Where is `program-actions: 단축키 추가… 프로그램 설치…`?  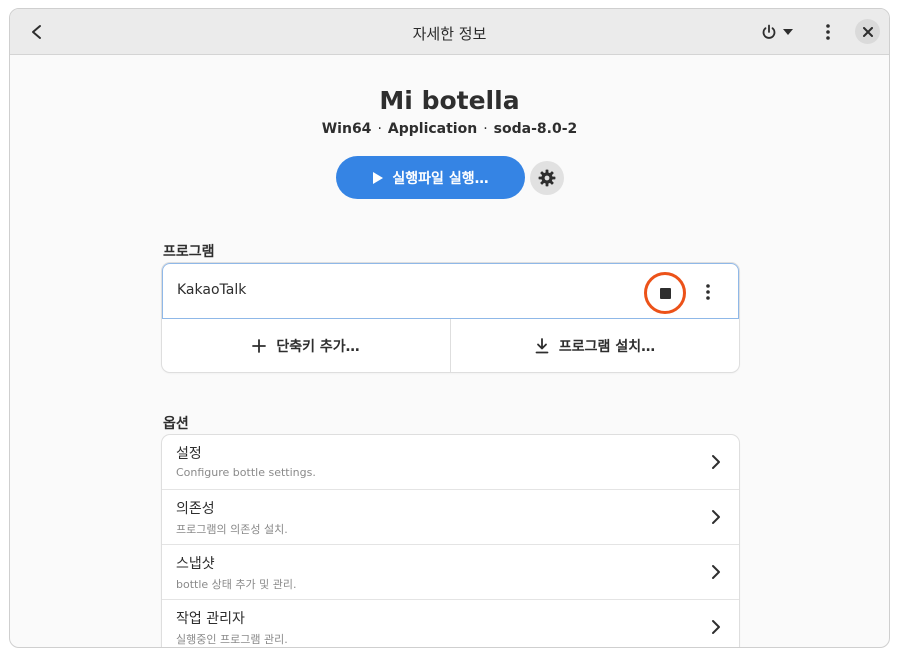
program-actions: 단축키 추가… 프로그램 설치… is located at coordinates (450, 345).